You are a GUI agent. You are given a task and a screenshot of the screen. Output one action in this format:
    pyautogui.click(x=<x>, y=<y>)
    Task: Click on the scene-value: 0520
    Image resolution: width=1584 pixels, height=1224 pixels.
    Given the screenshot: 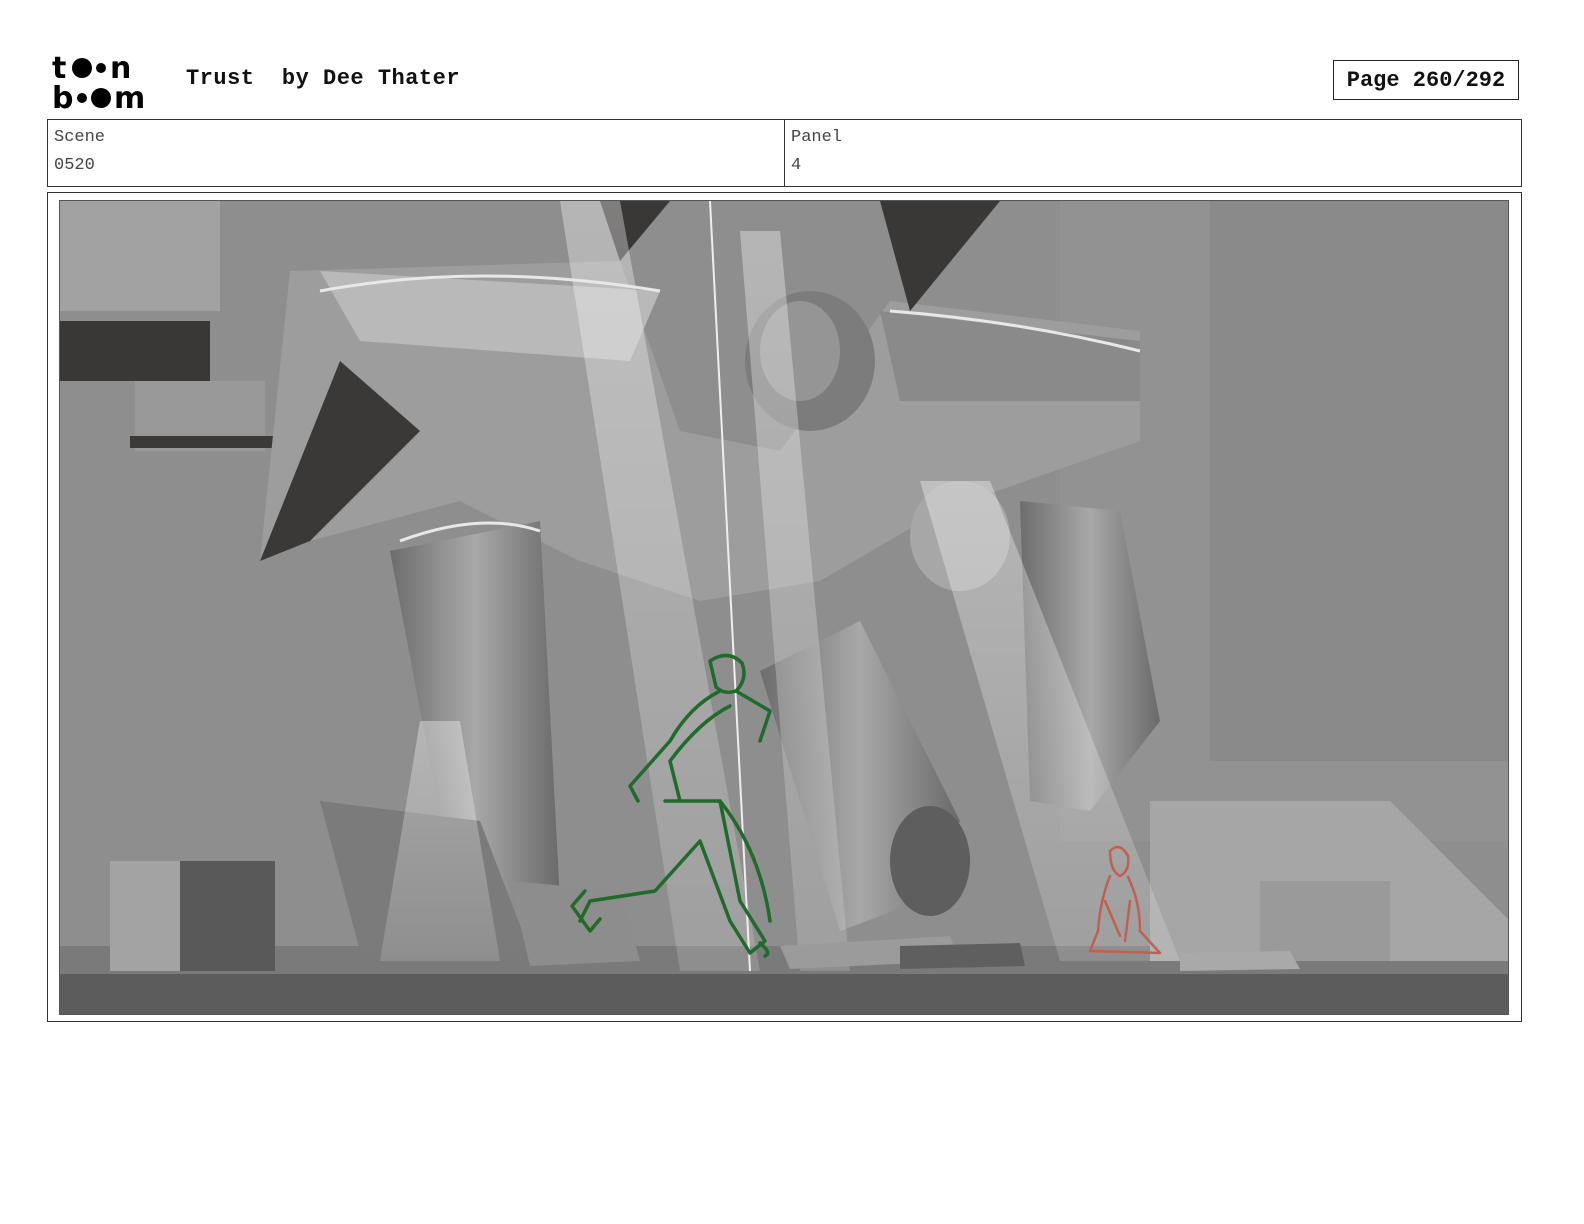 What is the action you would take?
    pyautogui.click(x=74, y=165)
    